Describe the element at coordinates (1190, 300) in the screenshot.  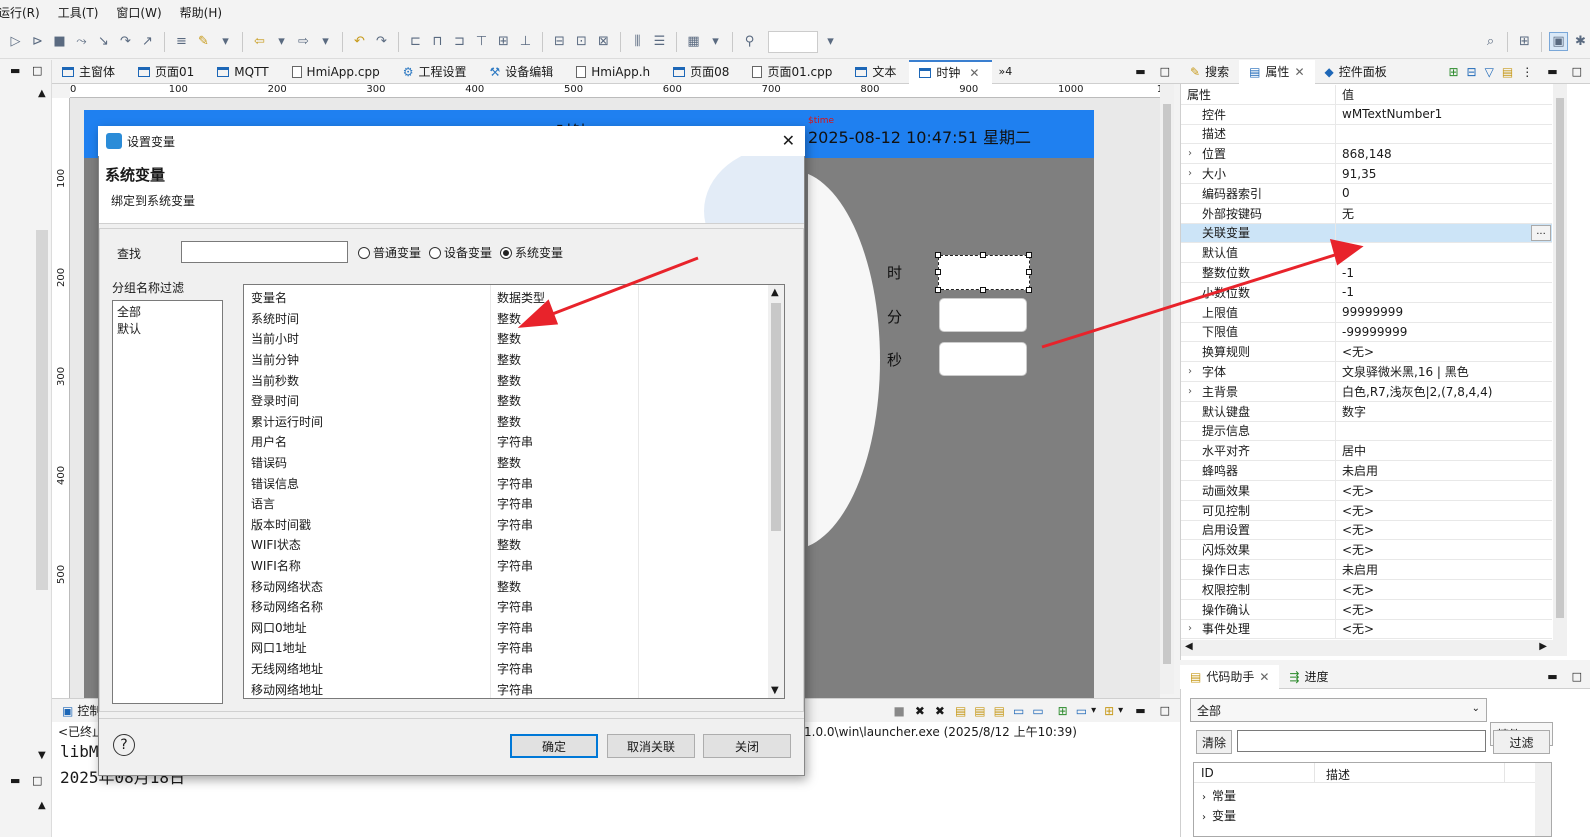
I see `arrow-to-linked-variable` at that location.